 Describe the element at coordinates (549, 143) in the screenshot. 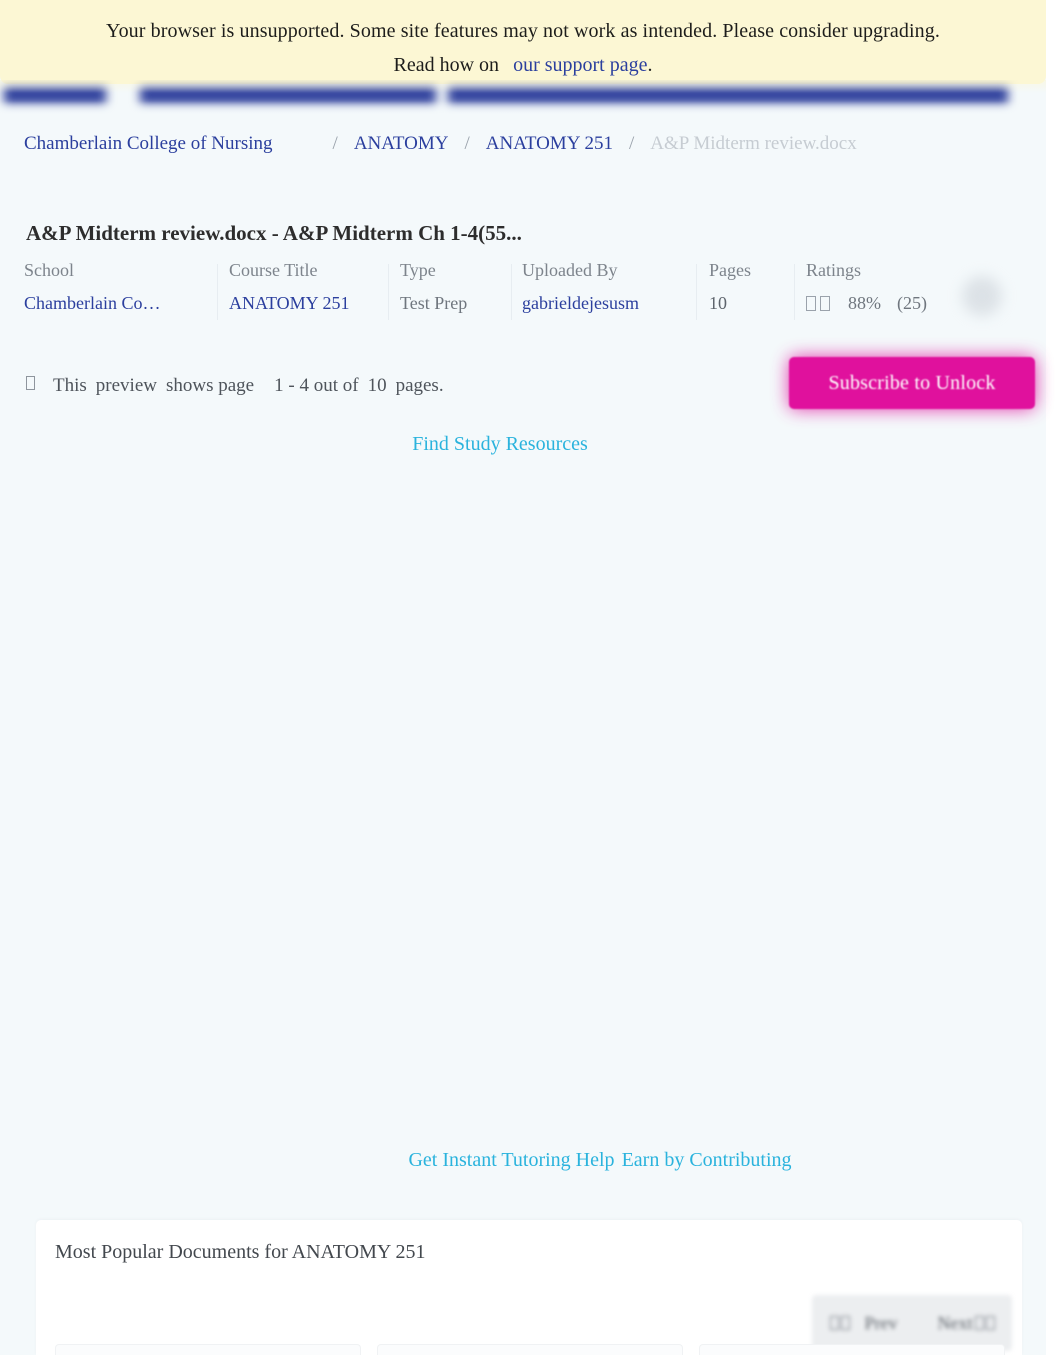

I see `breadcrumb-course-link: ANATOMY 251` at that location.